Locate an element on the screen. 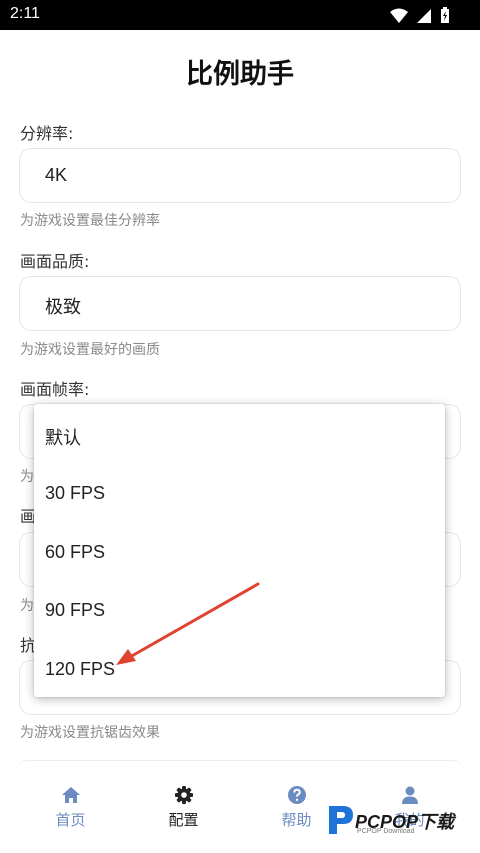 The height and width of the screenshot is (853, 480). quality-label: 画面品质: is located at coordinates (55, 261).